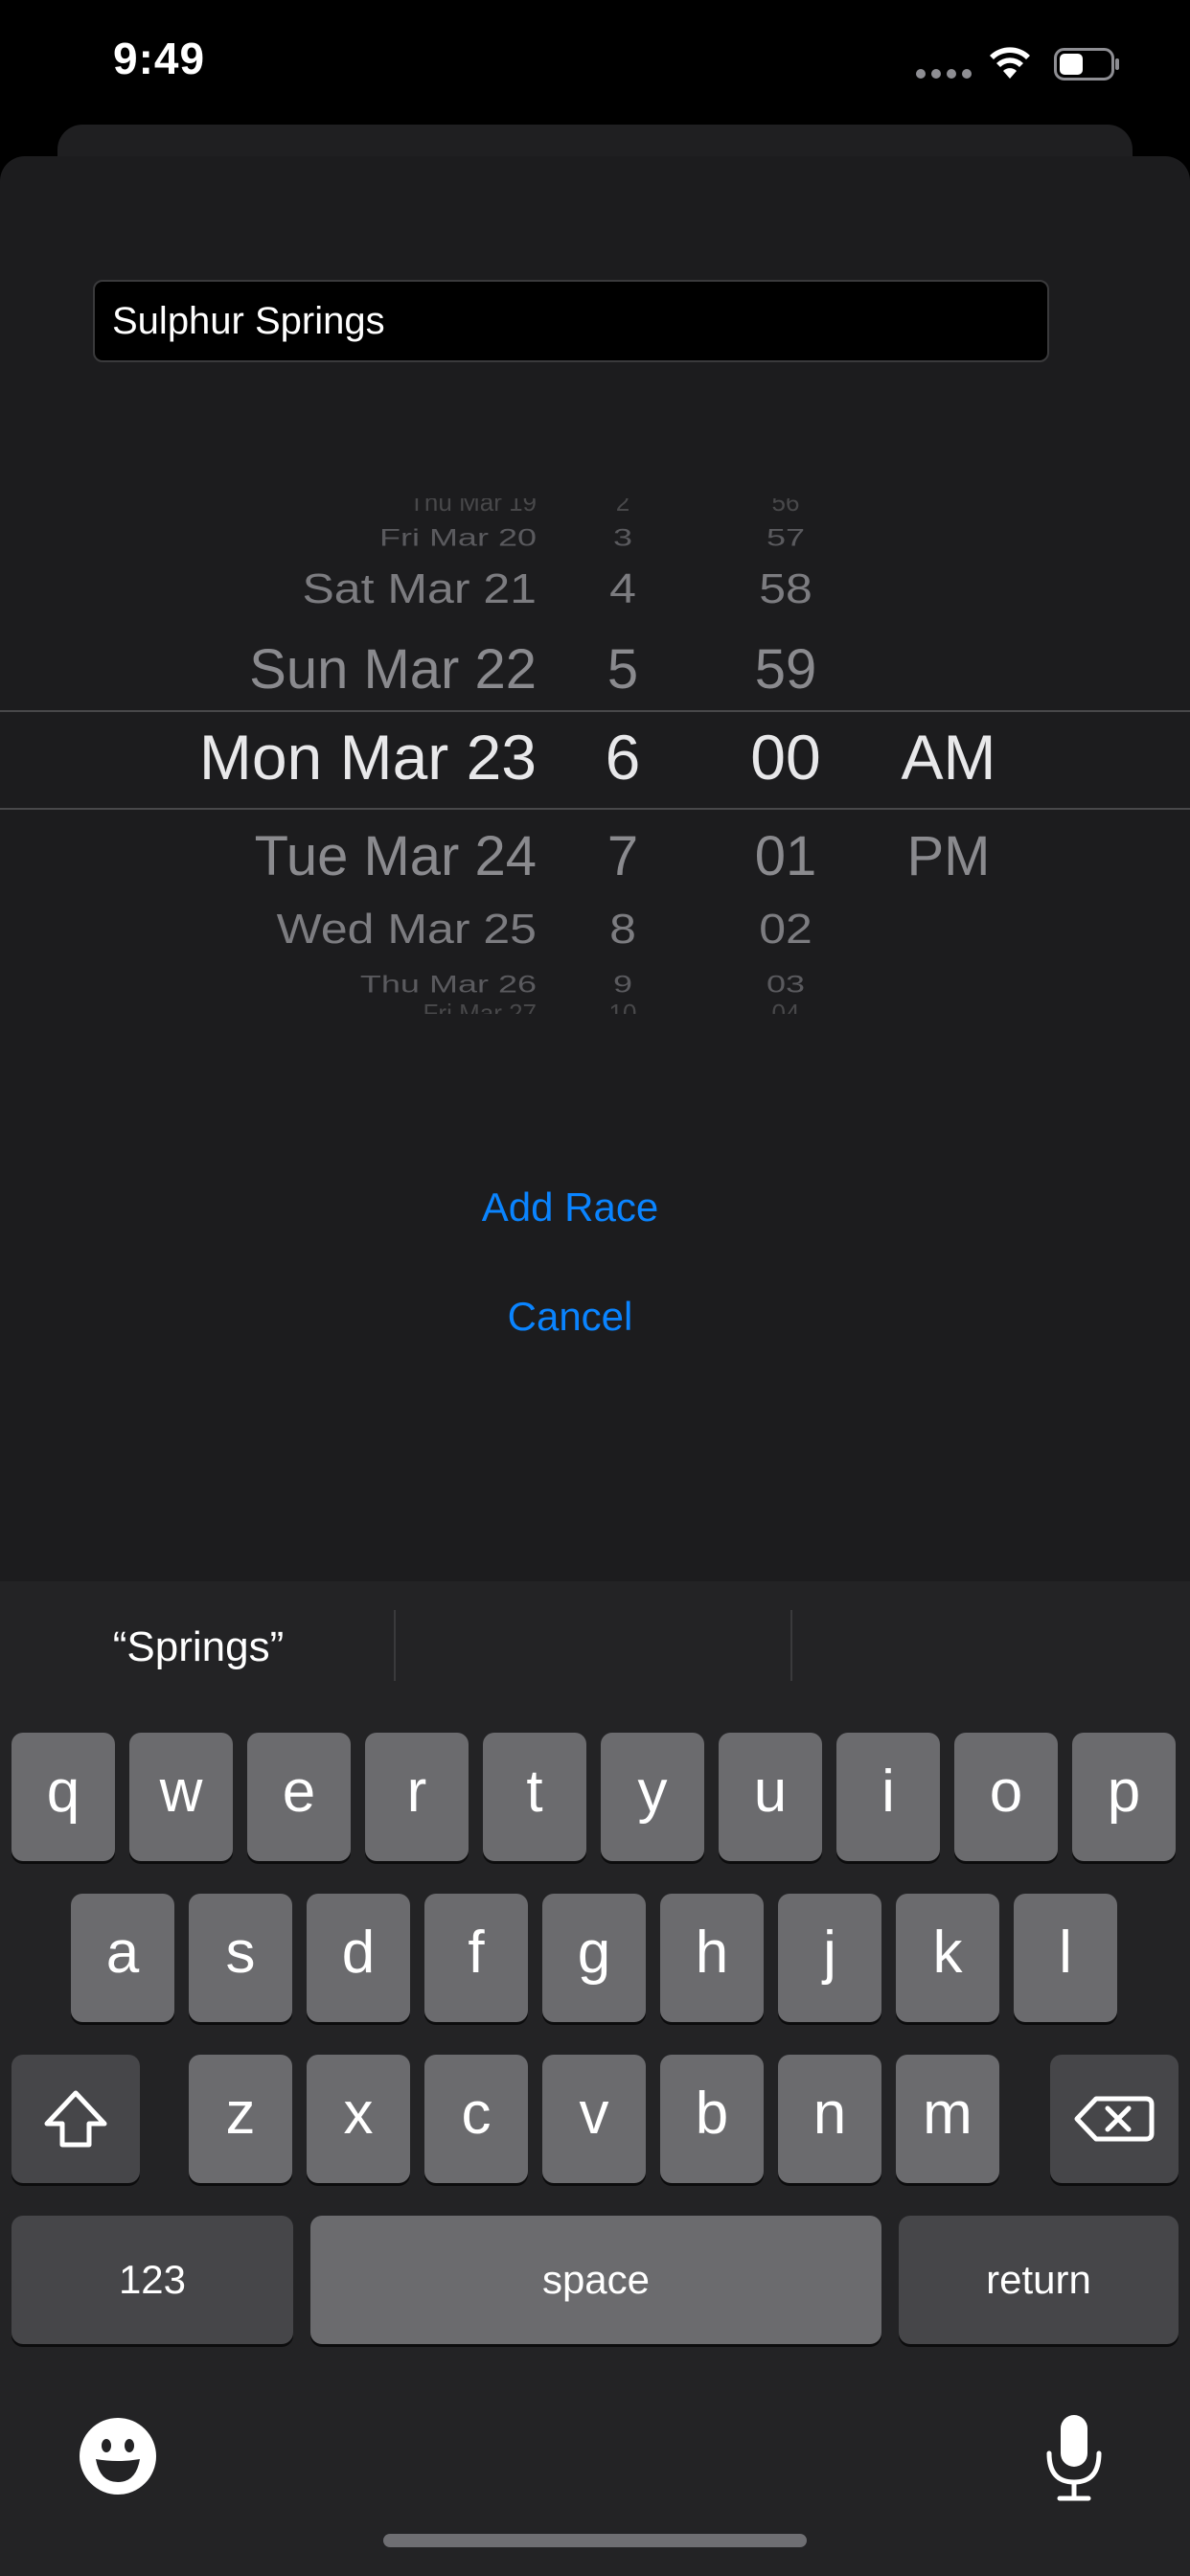 The height and width of the screenshot is (2576, 1190). What do you see at coordinates (1006, 1797) in the screenshot?
I see `key-o: o` at bounding box center [1006, 1797].